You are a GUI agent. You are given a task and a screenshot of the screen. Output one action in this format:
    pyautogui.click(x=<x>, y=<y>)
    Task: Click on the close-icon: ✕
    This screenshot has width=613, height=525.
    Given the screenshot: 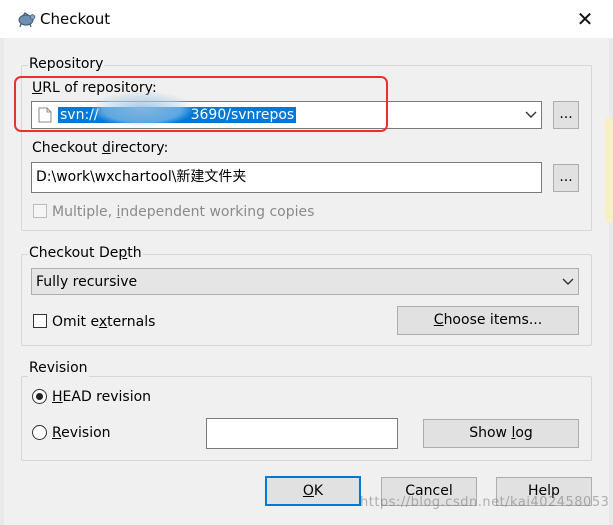 What is the action you would take?
    pyautogui.click(x=585, y=19)
    